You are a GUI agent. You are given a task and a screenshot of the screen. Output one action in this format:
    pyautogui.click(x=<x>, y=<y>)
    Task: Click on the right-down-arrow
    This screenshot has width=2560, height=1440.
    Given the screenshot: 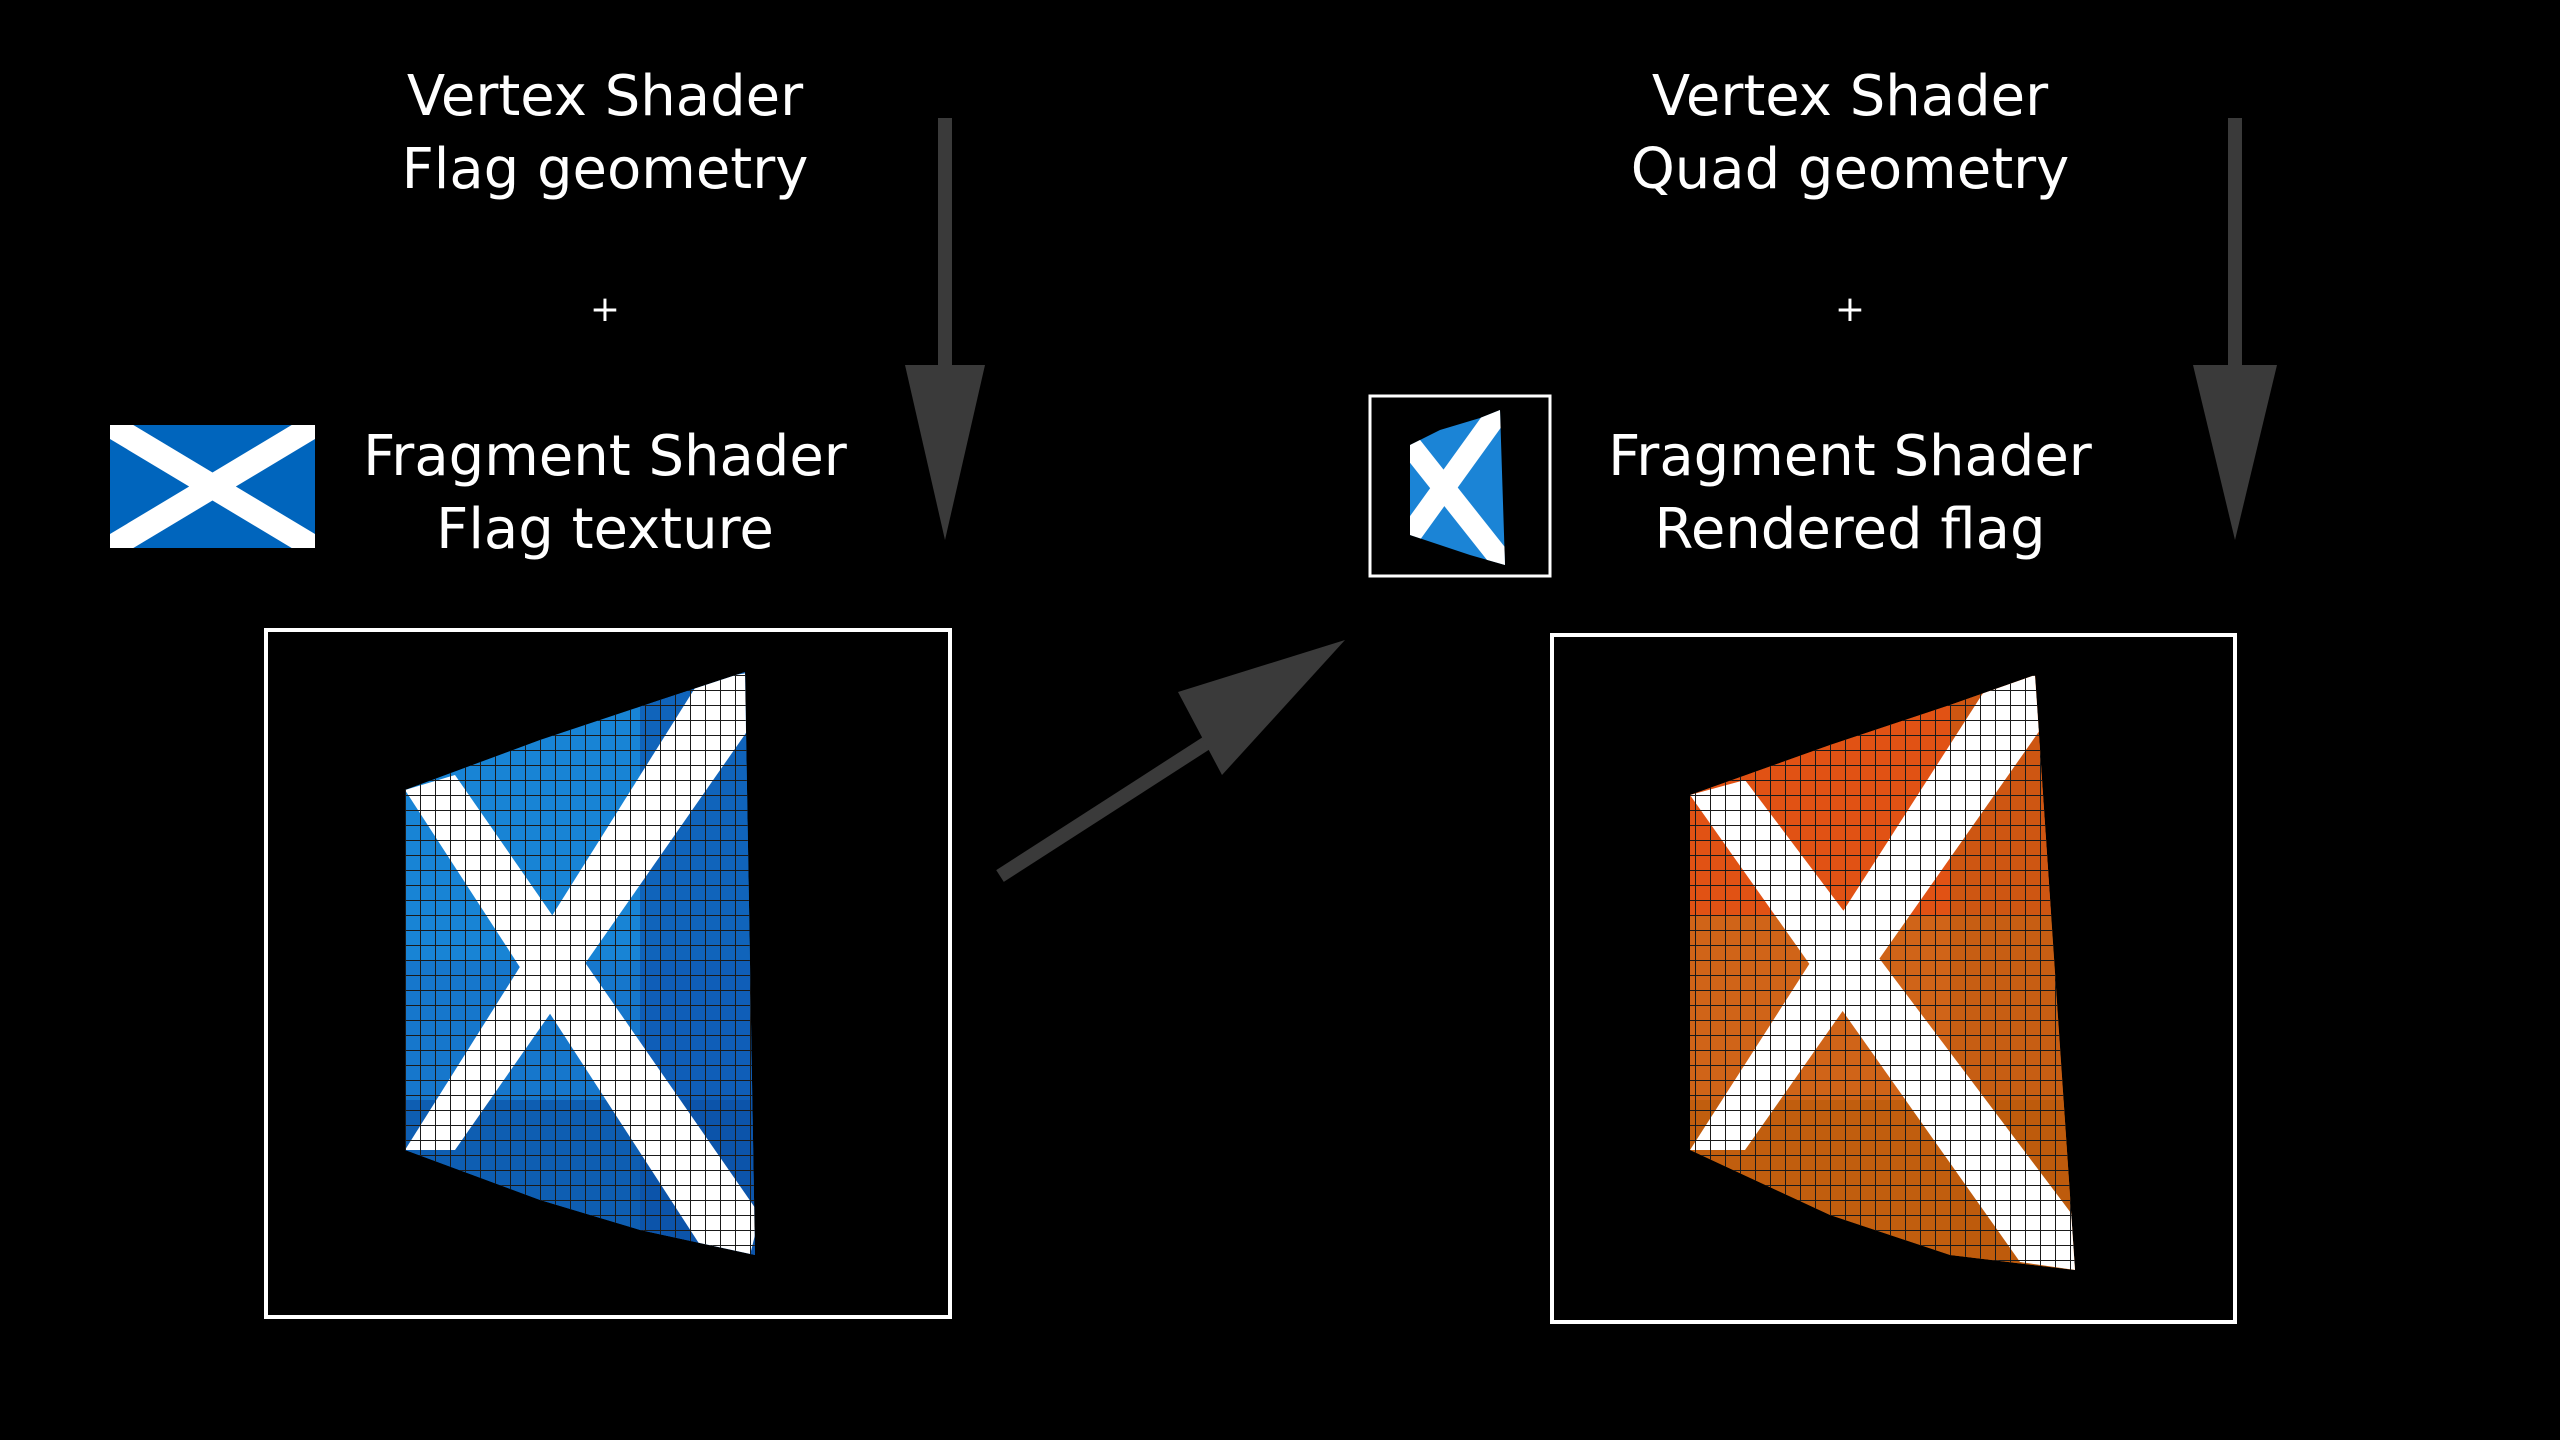 What is the action you would take?
    pyautogui.click(x=2235, y=329)
    